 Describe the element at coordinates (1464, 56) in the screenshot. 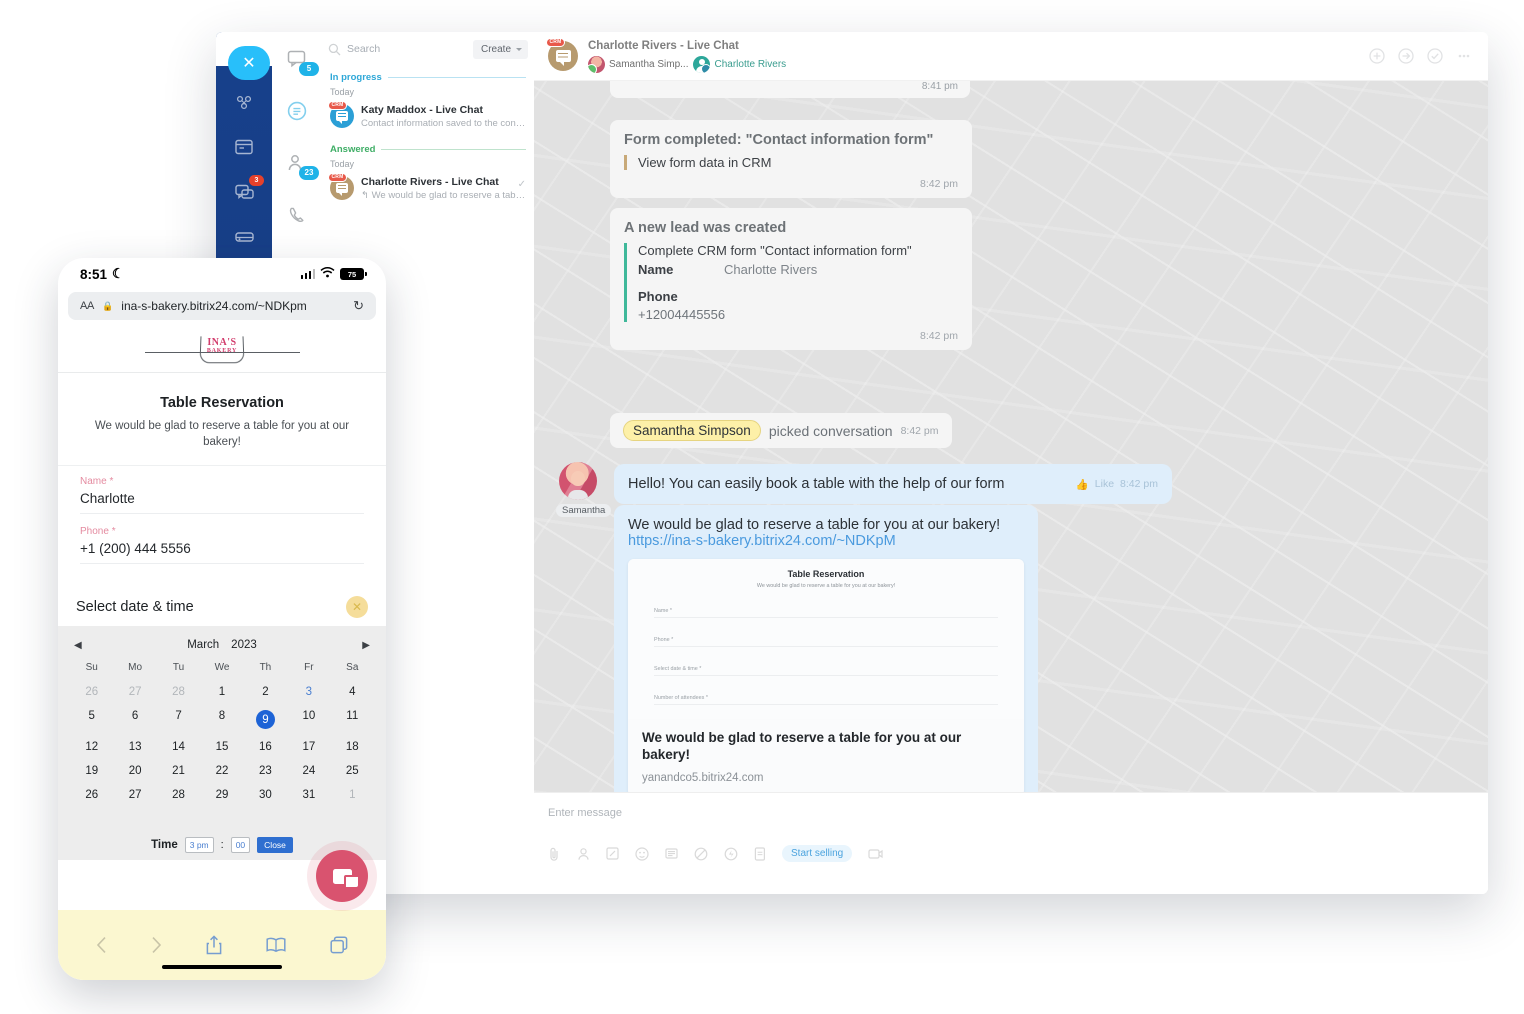

I see `more-icon` at that location.